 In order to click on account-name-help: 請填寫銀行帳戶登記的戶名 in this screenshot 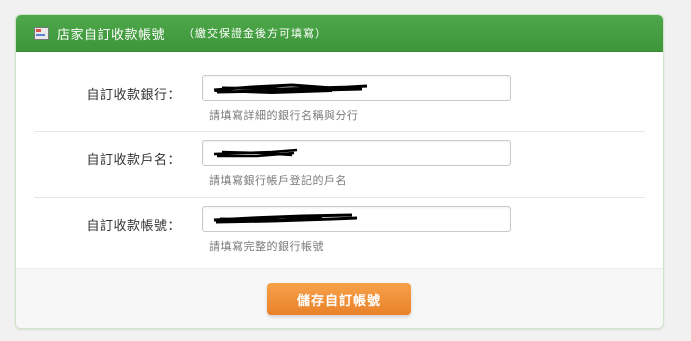, I will do `click(278, 180)`.